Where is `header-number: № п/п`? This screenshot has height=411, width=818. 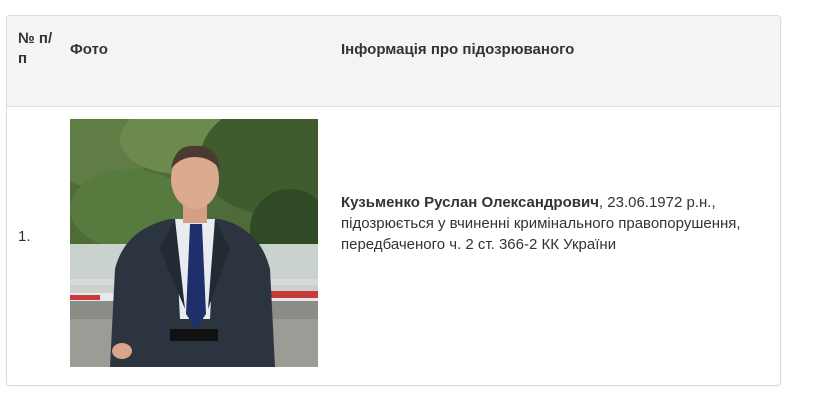
header-number: № п/п is located at coordinates (35, 48).